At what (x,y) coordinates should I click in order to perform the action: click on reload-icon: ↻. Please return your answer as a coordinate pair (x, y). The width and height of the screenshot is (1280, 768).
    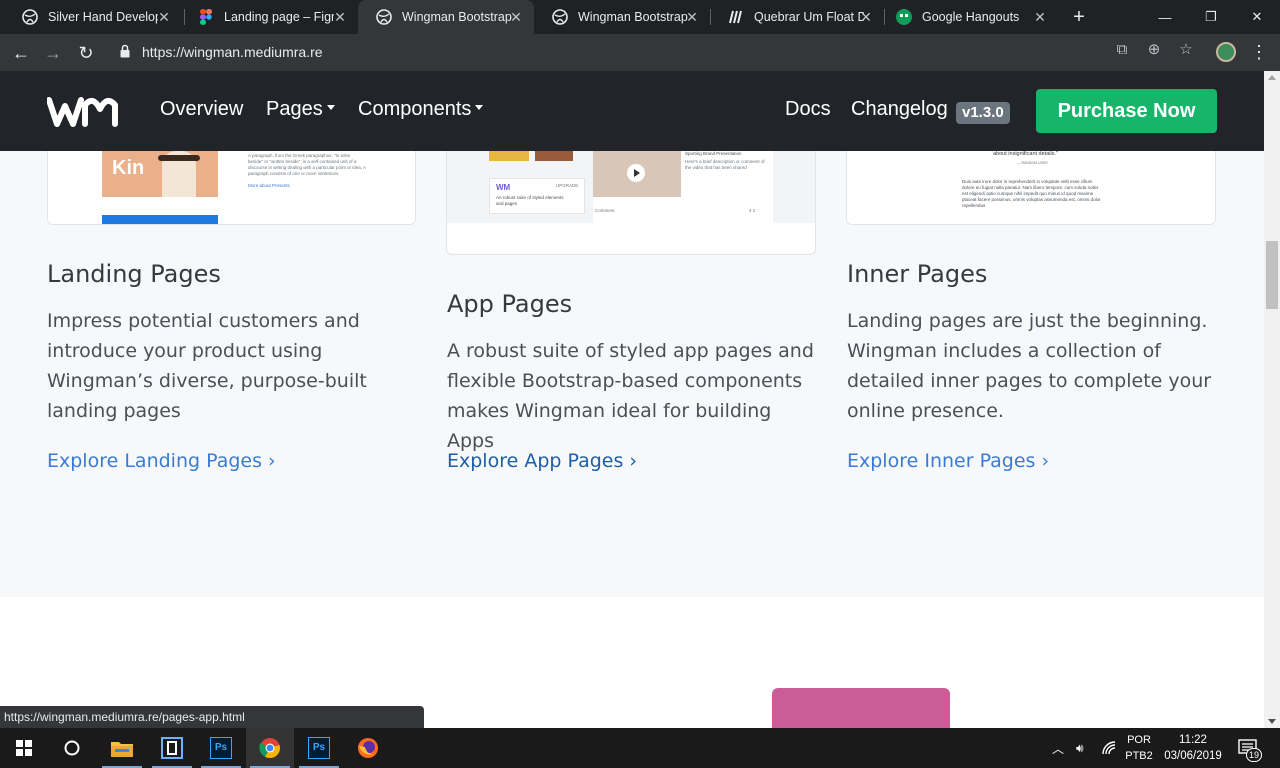
    Looking at the image, I should click on (86, 53).